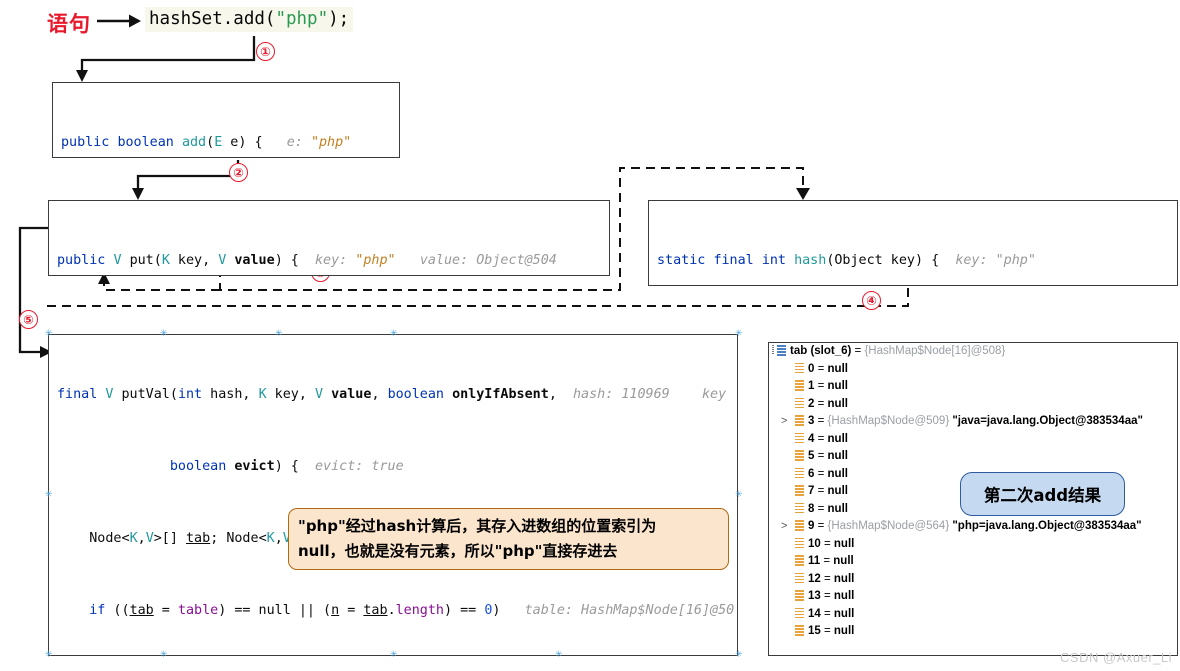 Image resolution: width=1180 pixels, height=671 pixels. I want to click on debugger-entry-index: 10, so click(814, 543).